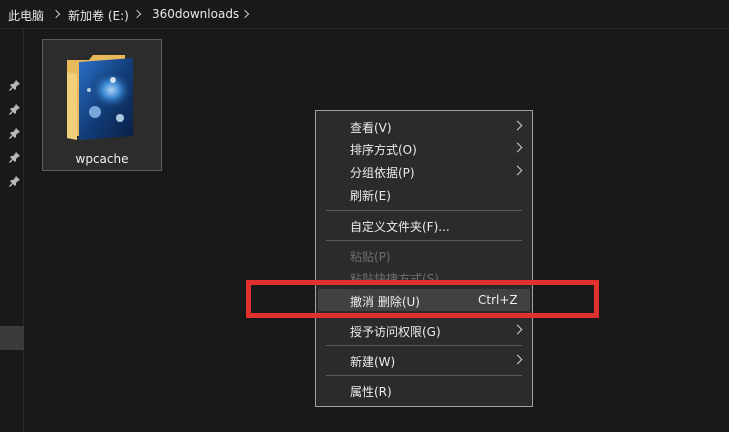 The width and height of the screenshot is (729, 432). What do you see at coordinates (424, 148) in the screenshot?
I see `menu-item-sort: 排序方式(O)` at bounding box center [424, 148].